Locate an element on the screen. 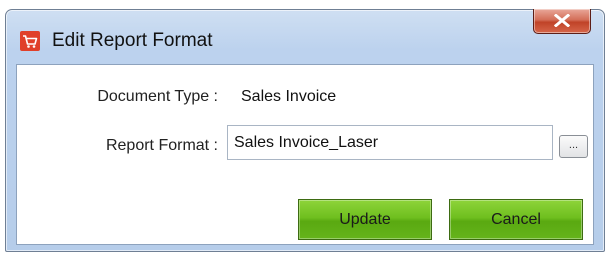 This screenshot has width=614, height=256. window-title: Edit Report Format is located at coordinates (132, 40).